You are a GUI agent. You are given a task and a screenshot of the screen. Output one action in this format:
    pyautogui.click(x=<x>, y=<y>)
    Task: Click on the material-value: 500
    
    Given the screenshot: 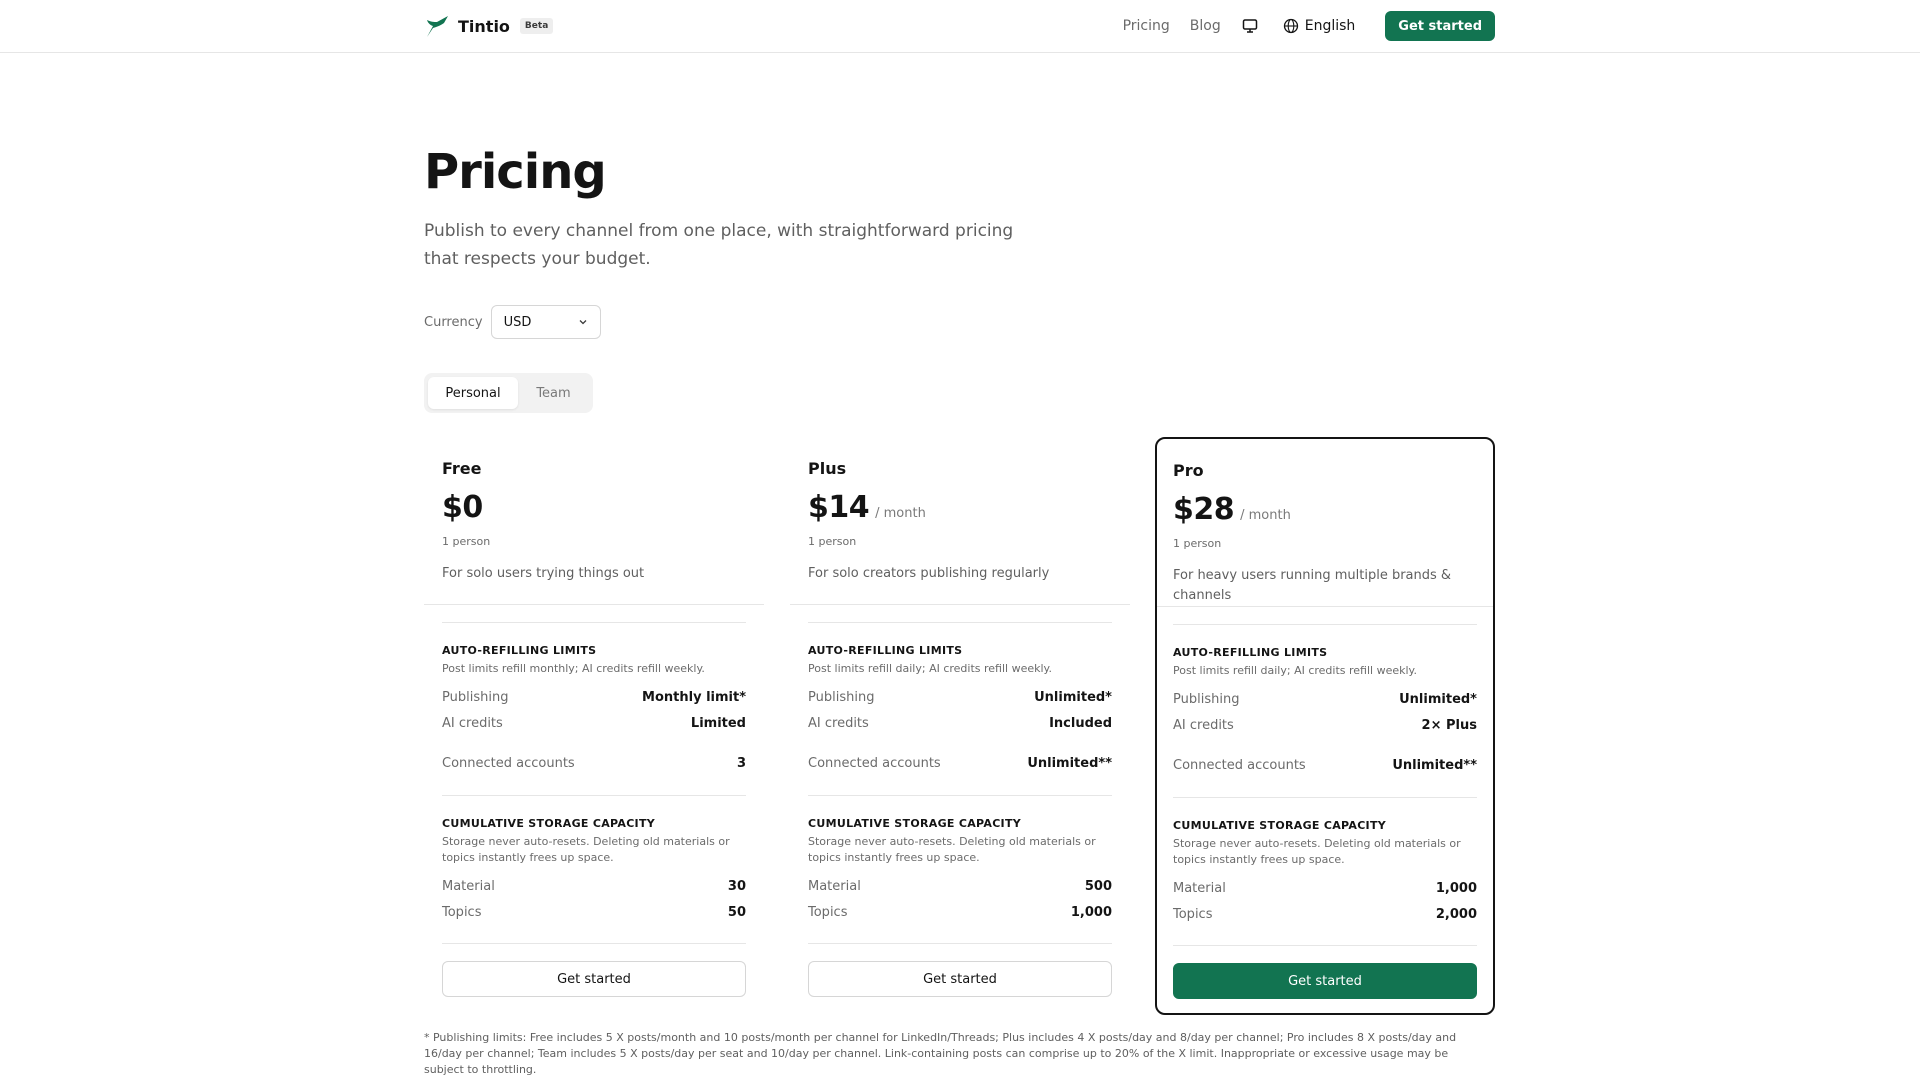 What is the action you would take?
    pyautogui.click(x=1098, y=886)
    